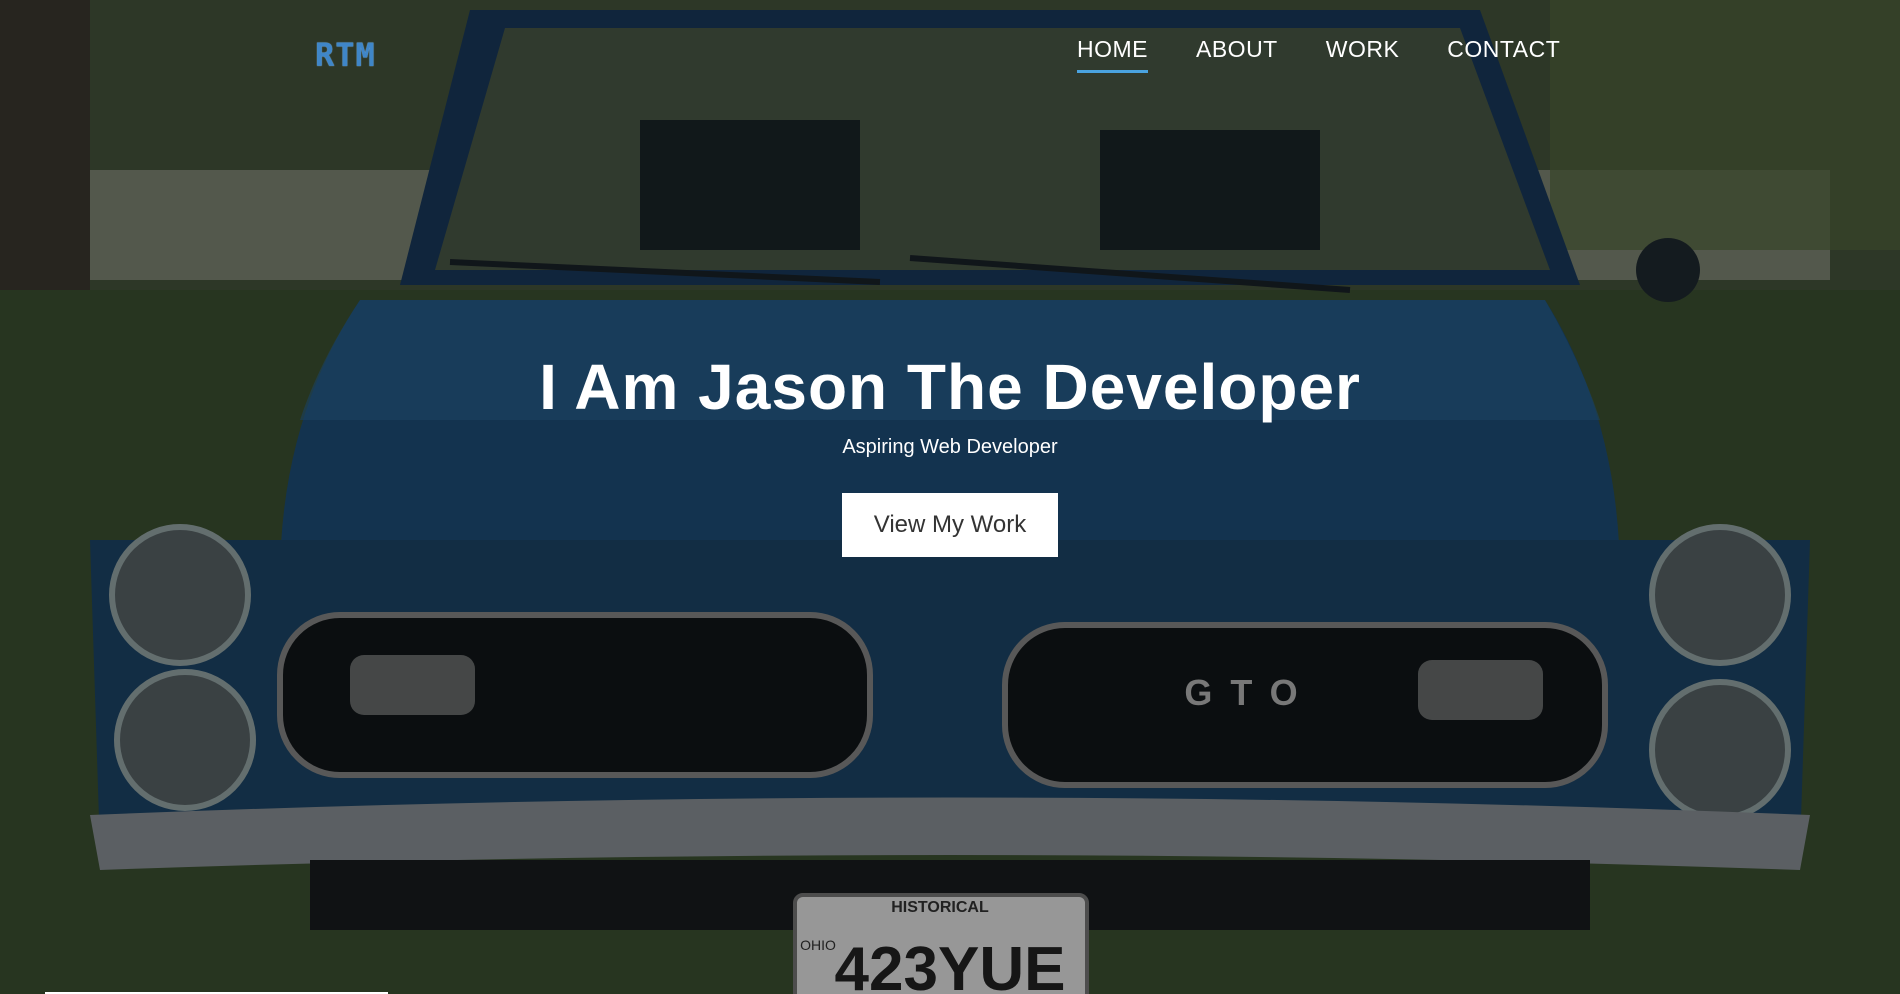 This screenshot has height=994, width=1900. Describe the element at coordinates (1318, 54) in the screenshot. I see `main-nav: HOME ABOUT WORK CONTACT` at that location.